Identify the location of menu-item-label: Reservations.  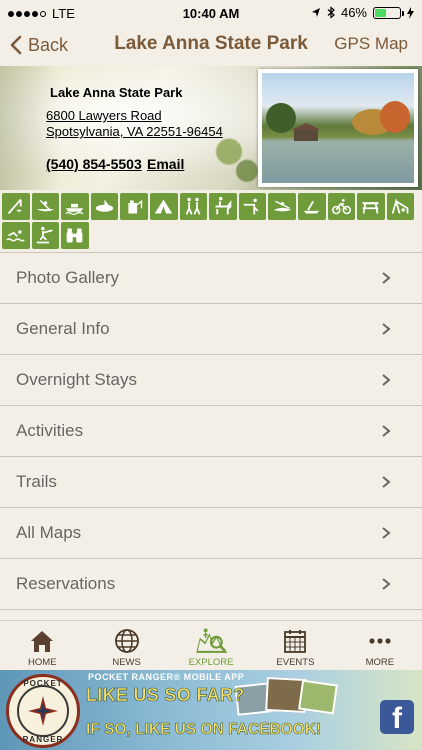
(66, 583).